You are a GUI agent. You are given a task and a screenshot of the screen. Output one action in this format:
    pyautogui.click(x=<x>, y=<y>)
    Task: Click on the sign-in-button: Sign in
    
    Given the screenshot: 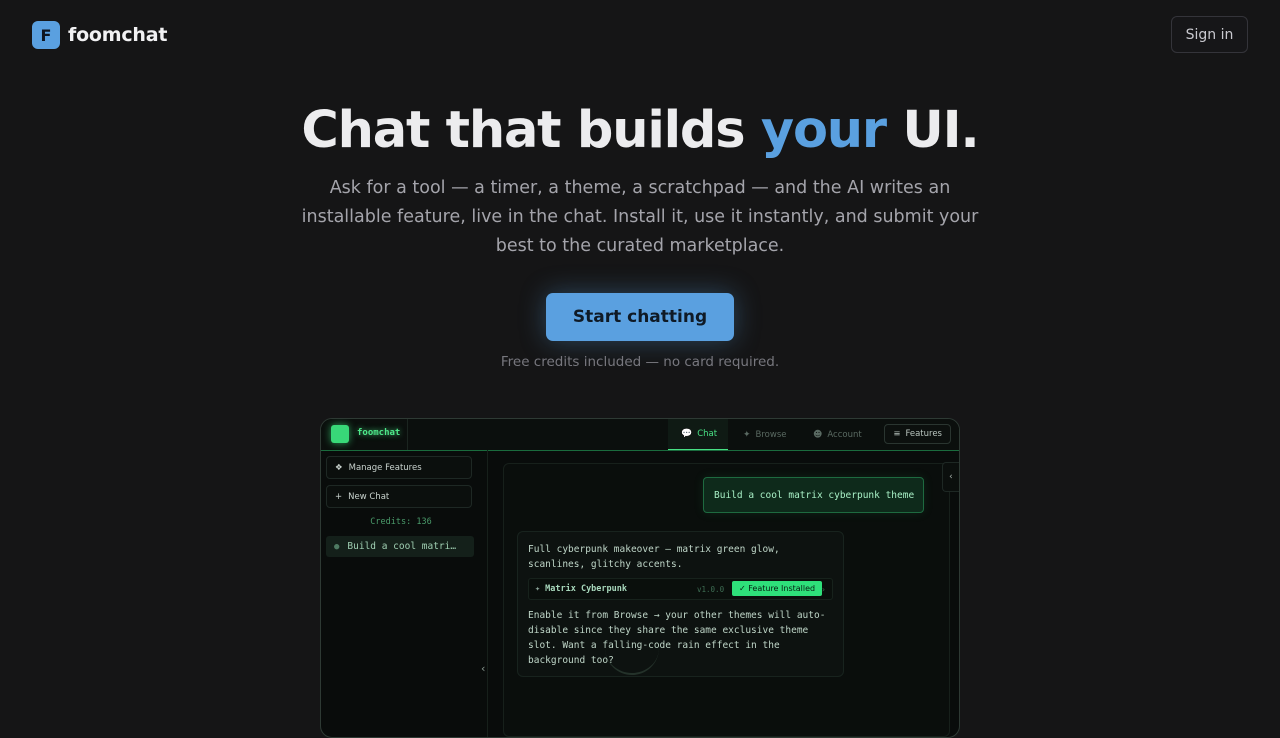 What is the action you would take?
    pyautogui.click(x=1209, y=34)
    